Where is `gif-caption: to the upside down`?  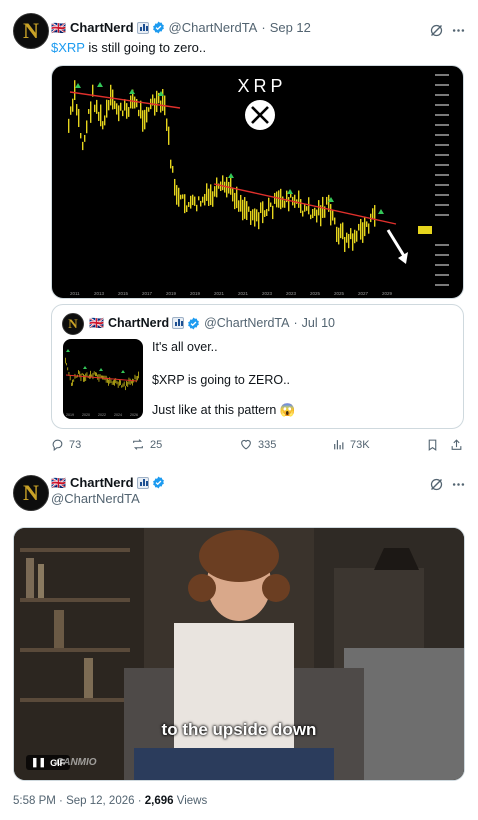
gif-caption: to the upside down is located at coordinates (239, 729).